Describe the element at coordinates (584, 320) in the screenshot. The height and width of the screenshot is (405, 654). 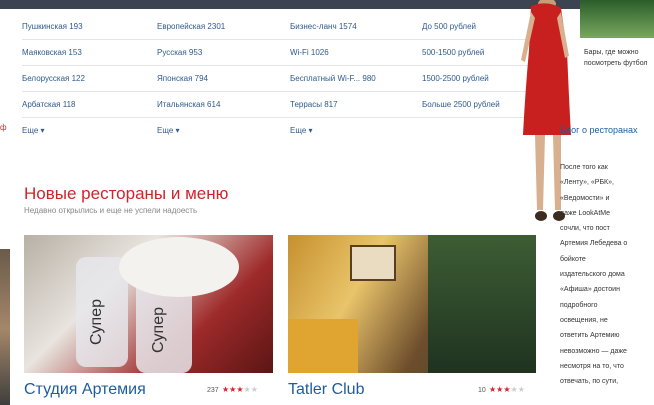
I see `blog-line: освещения, не` at that location.